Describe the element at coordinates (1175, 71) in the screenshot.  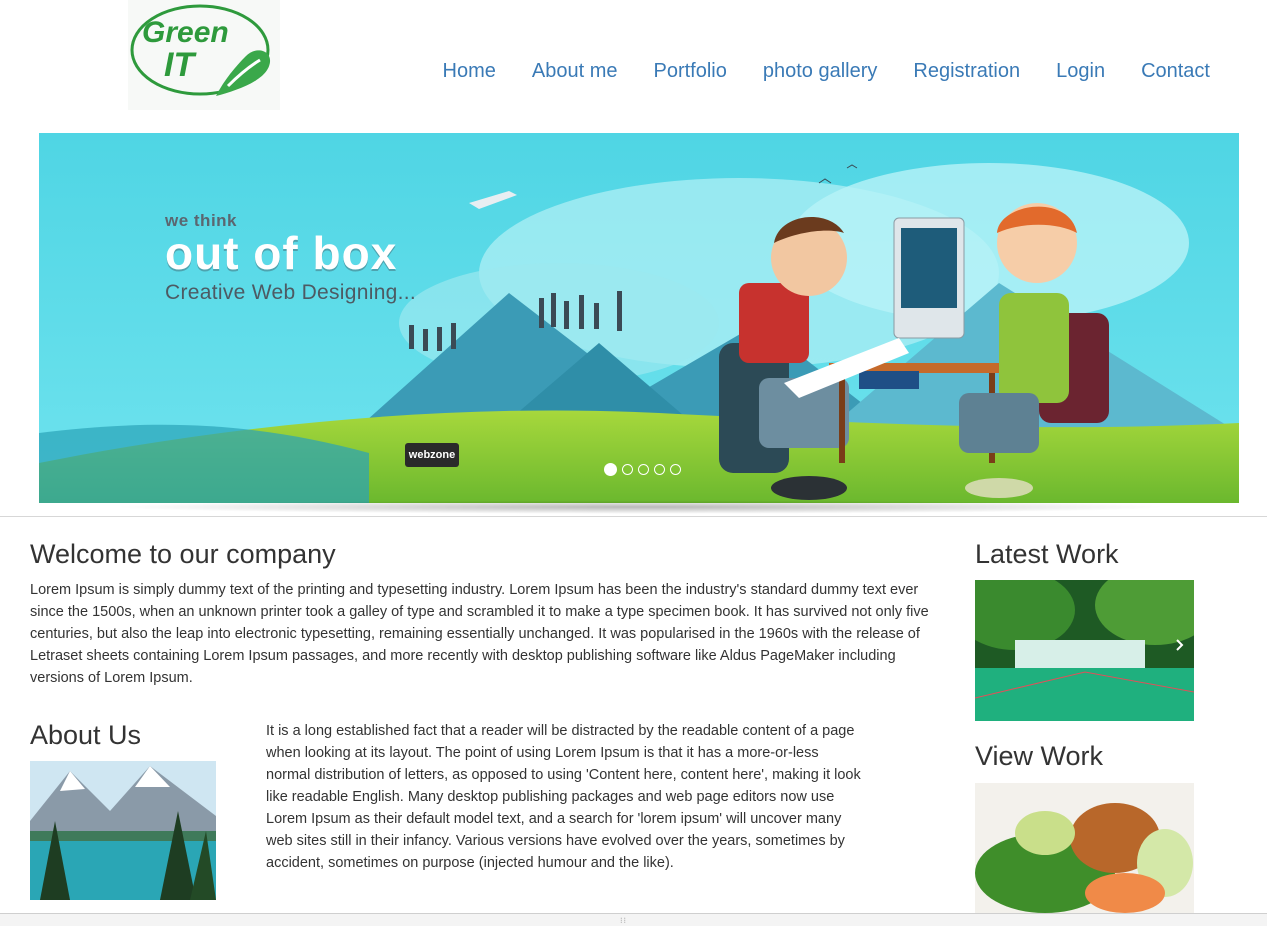
I see `nav-contact: Contact` at that location.